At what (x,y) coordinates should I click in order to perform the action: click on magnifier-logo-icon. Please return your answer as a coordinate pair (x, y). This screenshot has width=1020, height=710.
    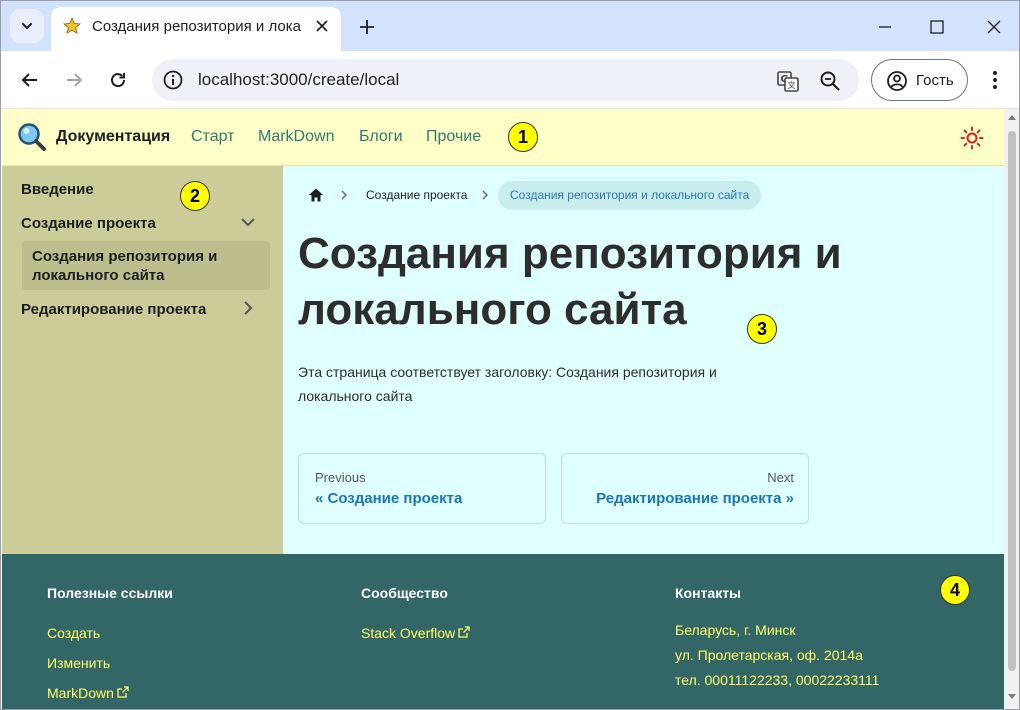
    Looking at the image, I should click on (32, 137).